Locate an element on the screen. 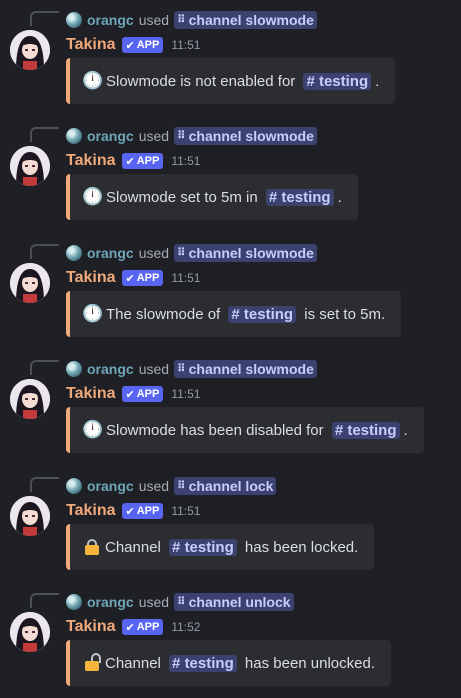 The height and width of the screenshot is (698, 461). embed-text: The slowmode of is located at coordinates (165, 314).